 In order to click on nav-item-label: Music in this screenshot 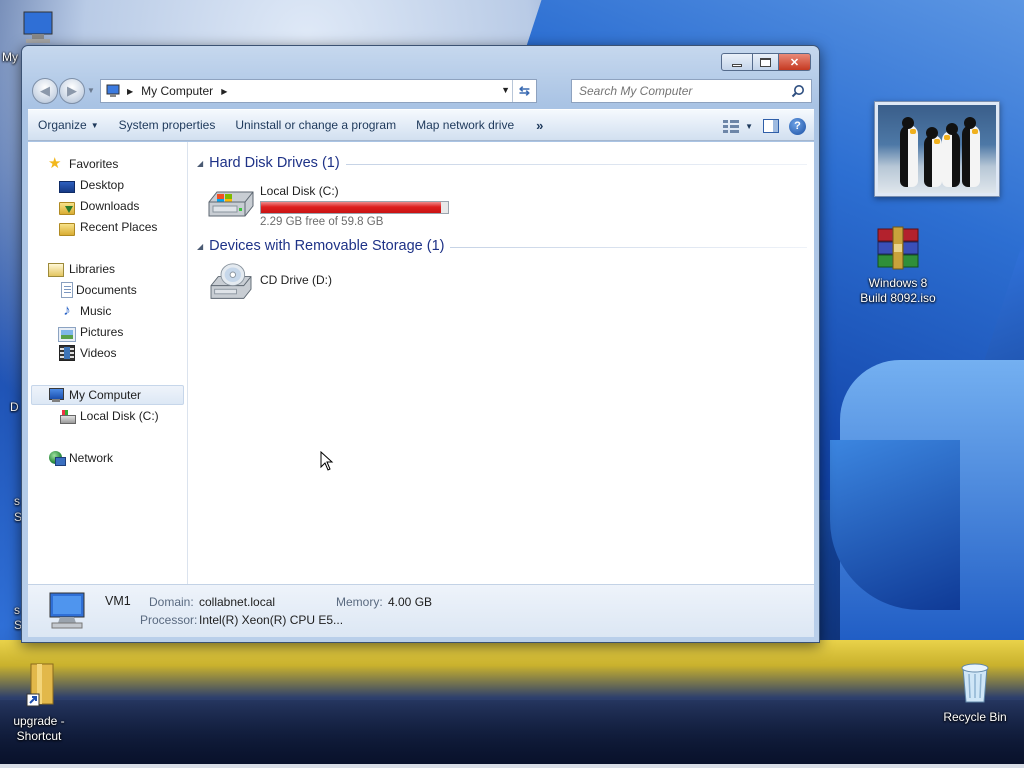, I will do `click(96, 311)`.